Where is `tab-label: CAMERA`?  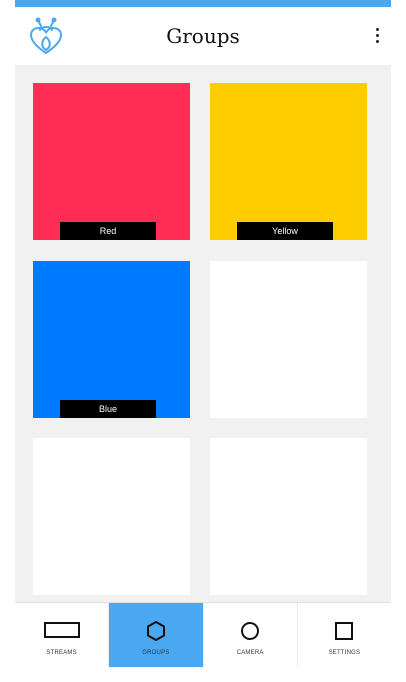
tab-label: CAMERA is located at coordinates (250, 653).